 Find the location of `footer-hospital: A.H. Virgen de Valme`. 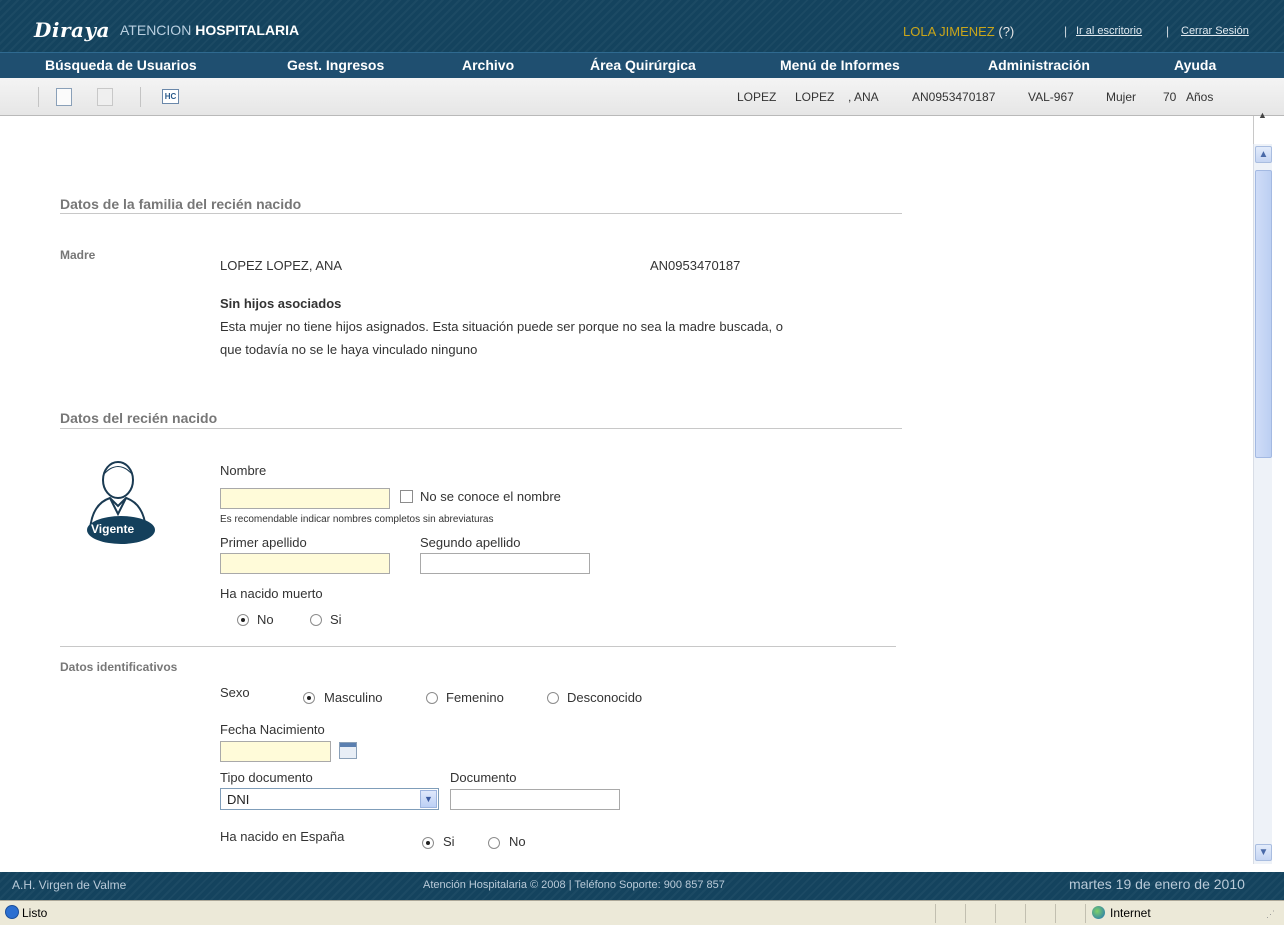

footer-hospital: A.H. Virgen de Valme is located at coordinates (69, 885).